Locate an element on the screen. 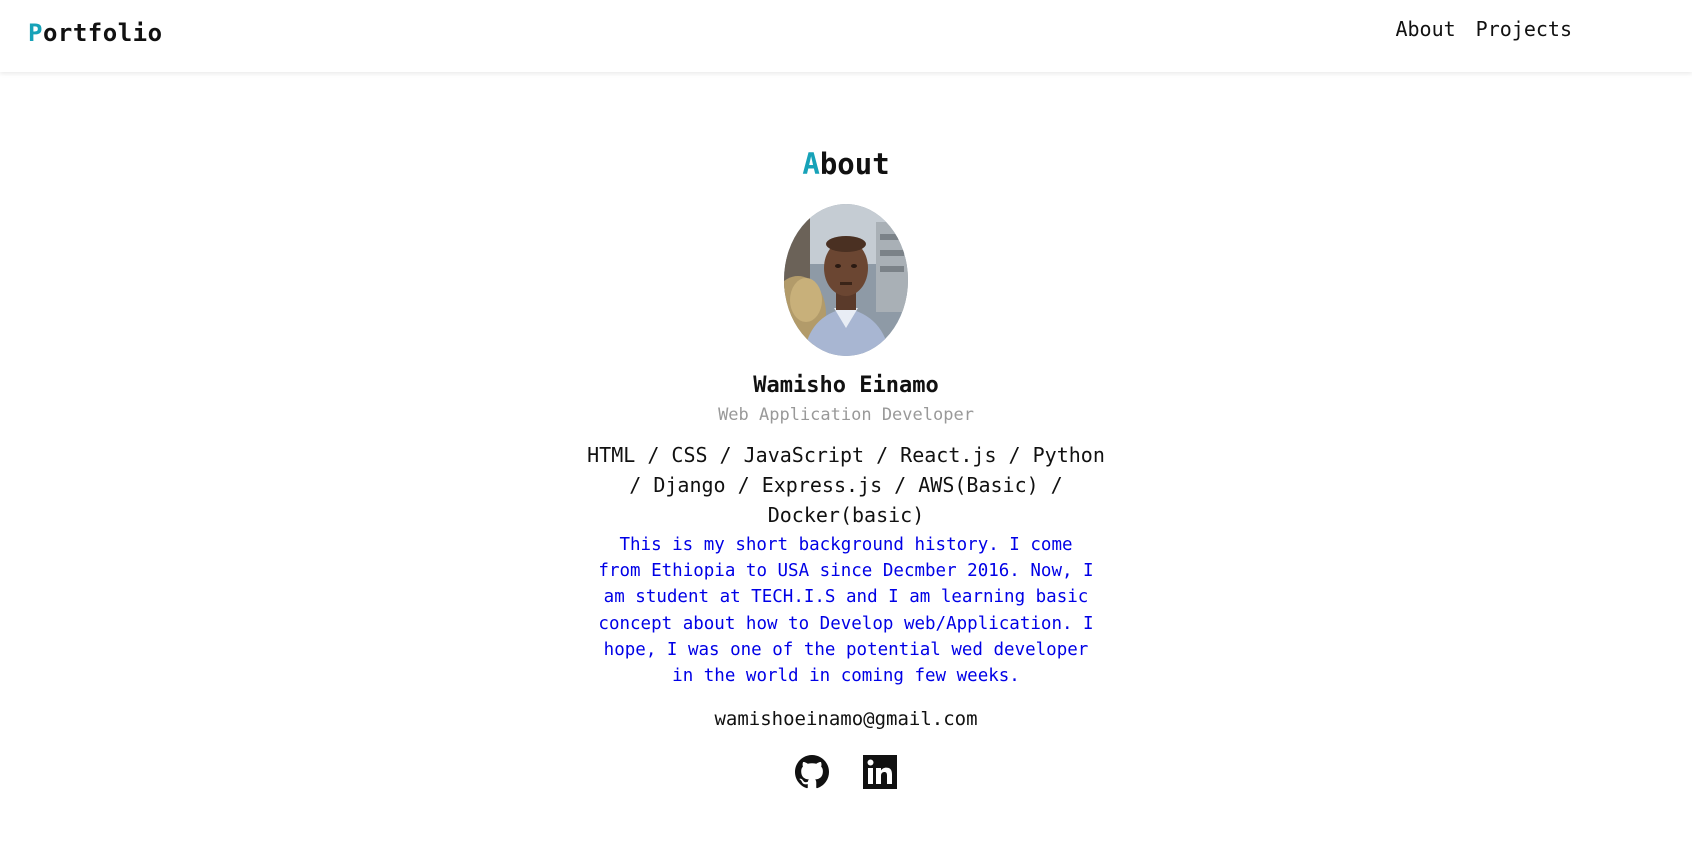  avatar-photo is located at coordinates (846, 280).